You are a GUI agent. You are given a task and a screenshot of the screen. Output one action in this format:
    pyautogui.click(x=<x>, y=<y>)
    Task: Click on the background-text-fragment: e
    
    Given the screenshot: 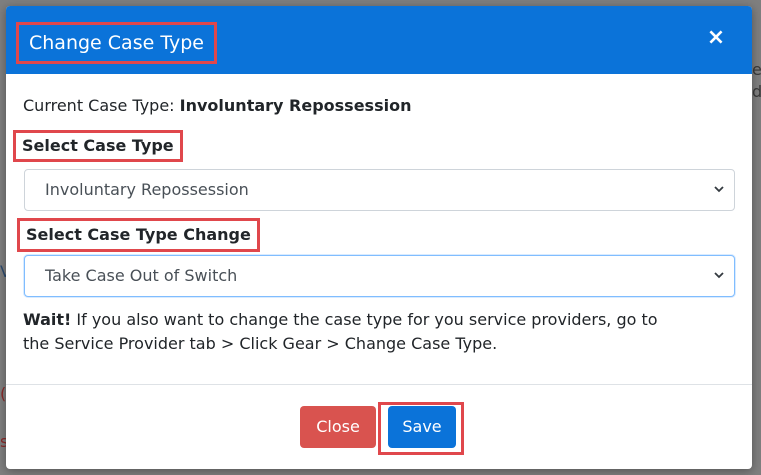 What is the action you would take?
    pyautogui.click(x=756, y=69)
    